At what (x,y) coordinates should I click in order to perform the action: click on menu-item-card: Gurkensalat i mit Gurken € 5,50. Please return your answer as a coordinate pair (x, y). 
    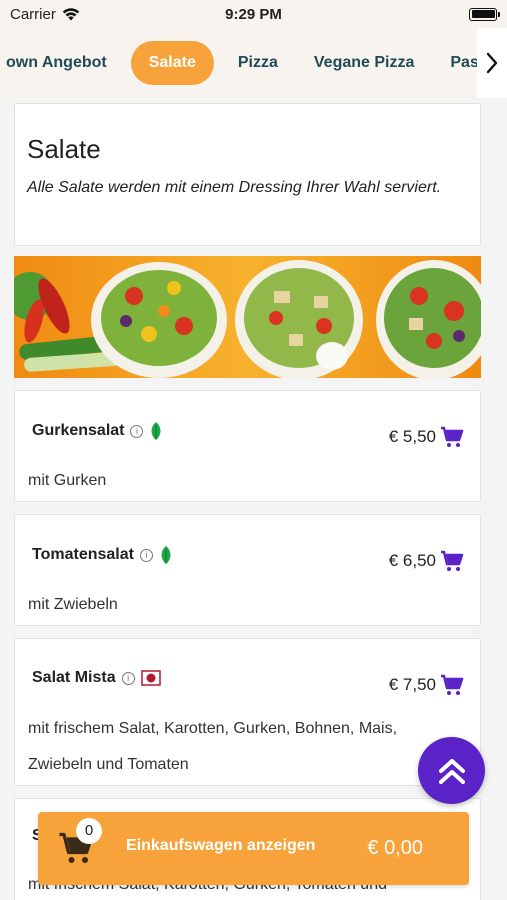
    Looking at the image, I should click on (247, 446).